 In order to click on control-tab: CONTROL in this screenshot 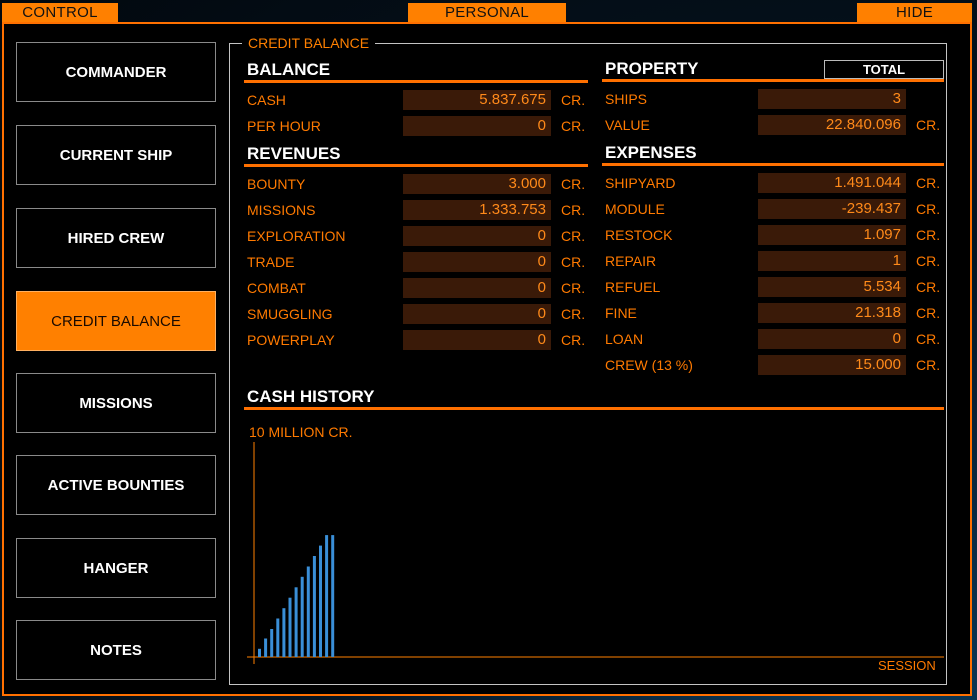, I will do `click(60, 12)`.